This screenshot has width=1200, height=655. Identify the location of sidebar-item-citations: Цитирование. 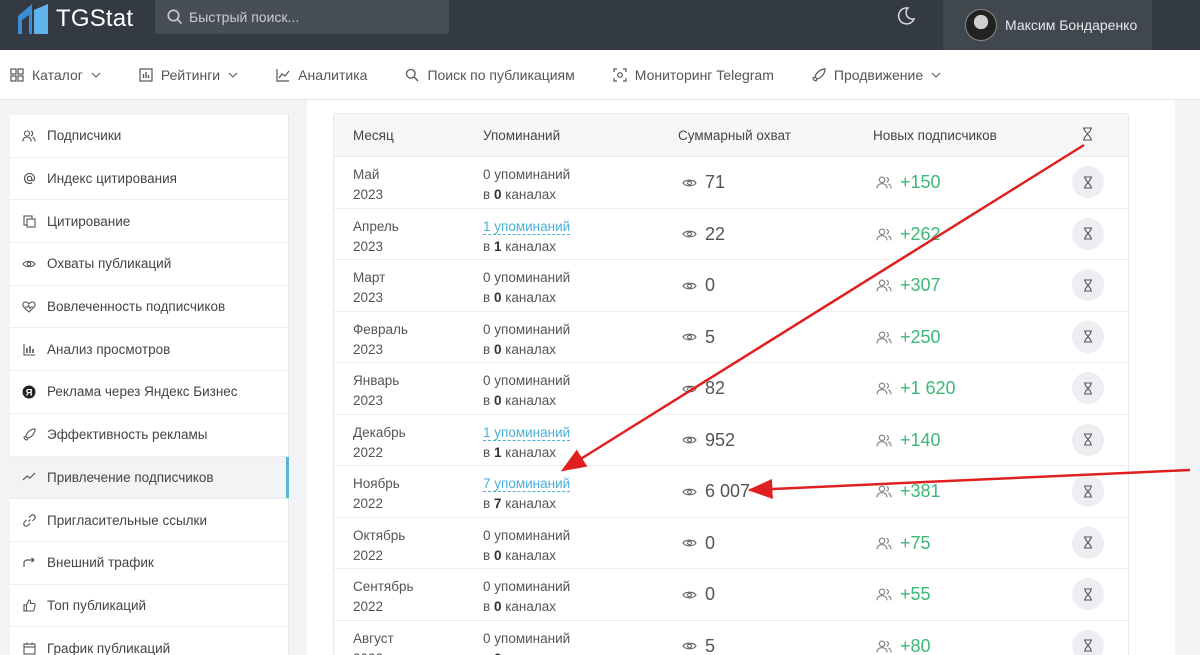
(149, 222).